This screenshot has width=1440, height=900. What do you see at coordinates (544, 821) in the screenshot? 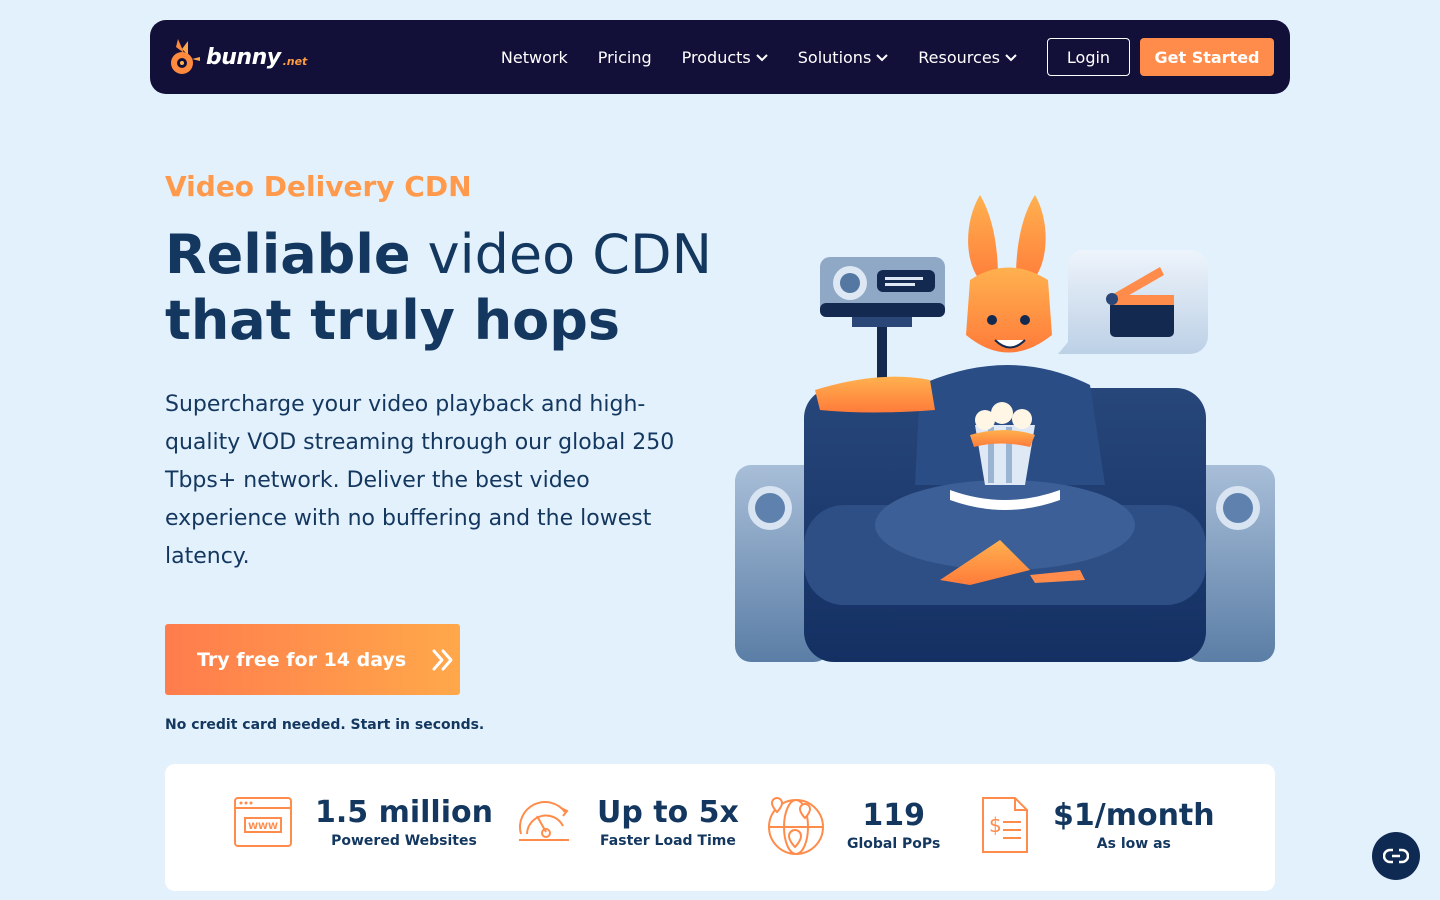
I see `speedometer-icon` at bounding box center [544, 821].